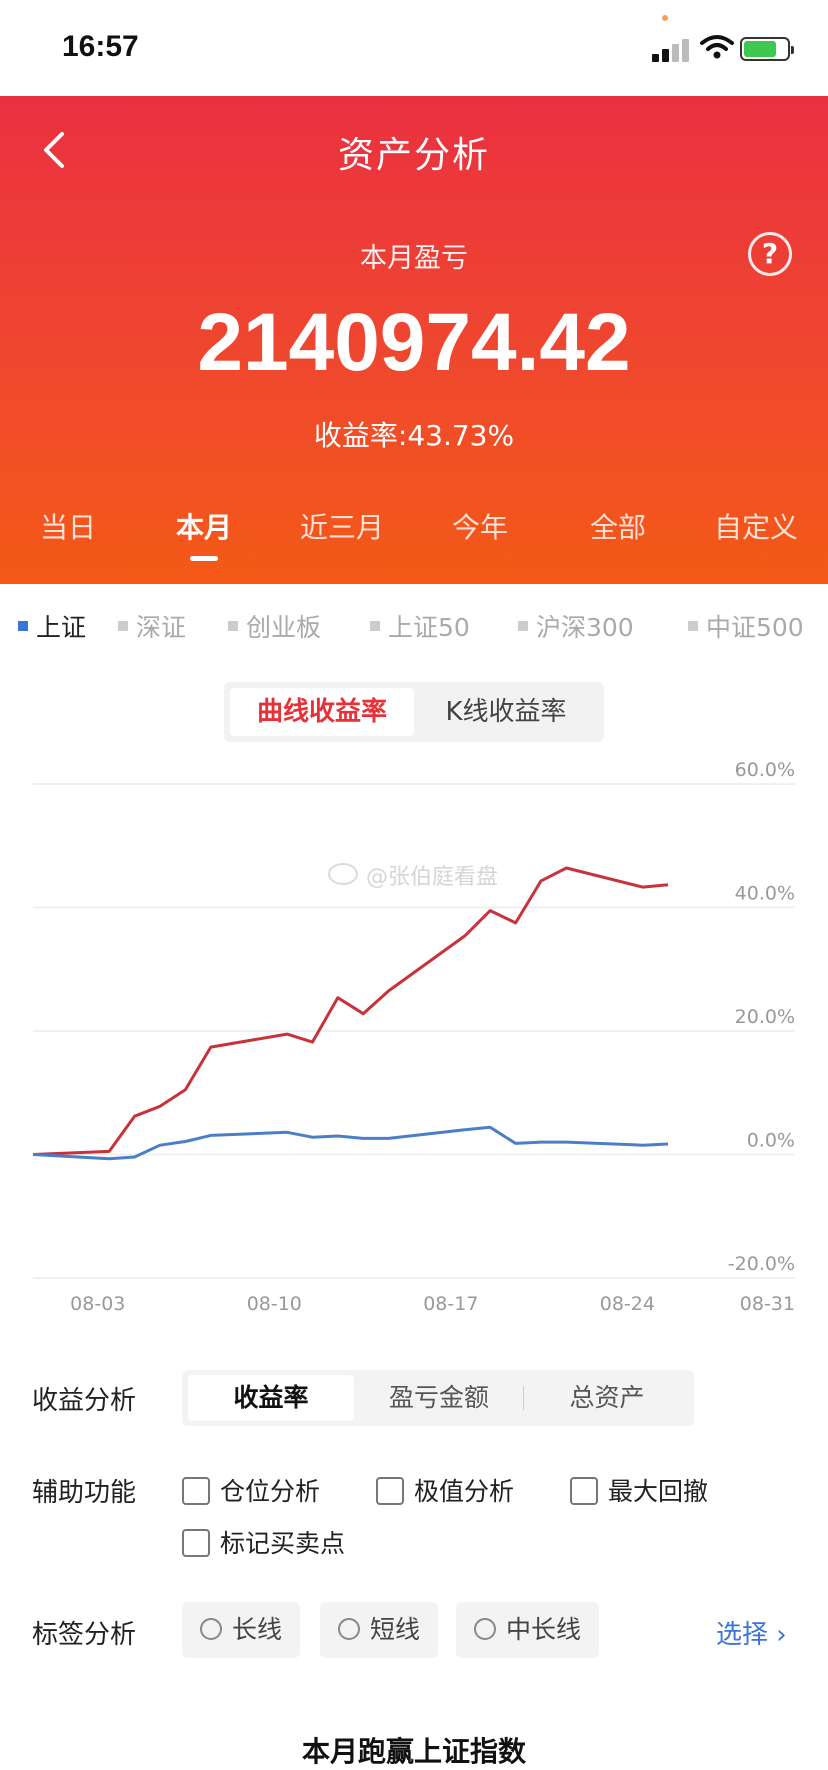  Describe the element at coordinates (717, 47) in the screenshot. I see `wifi-icon` at that location.